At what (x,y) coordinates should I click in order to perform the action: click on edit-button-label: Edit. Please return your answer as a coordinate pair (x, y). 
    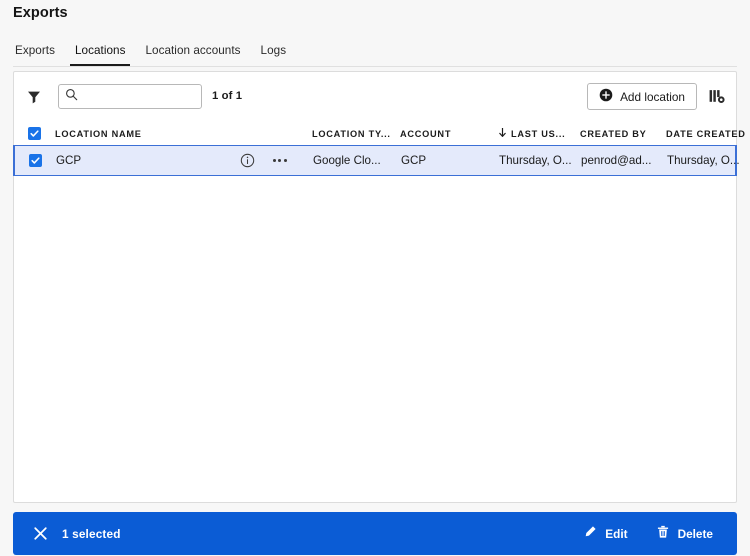
    Looking at the image, I should click on (616, 533).